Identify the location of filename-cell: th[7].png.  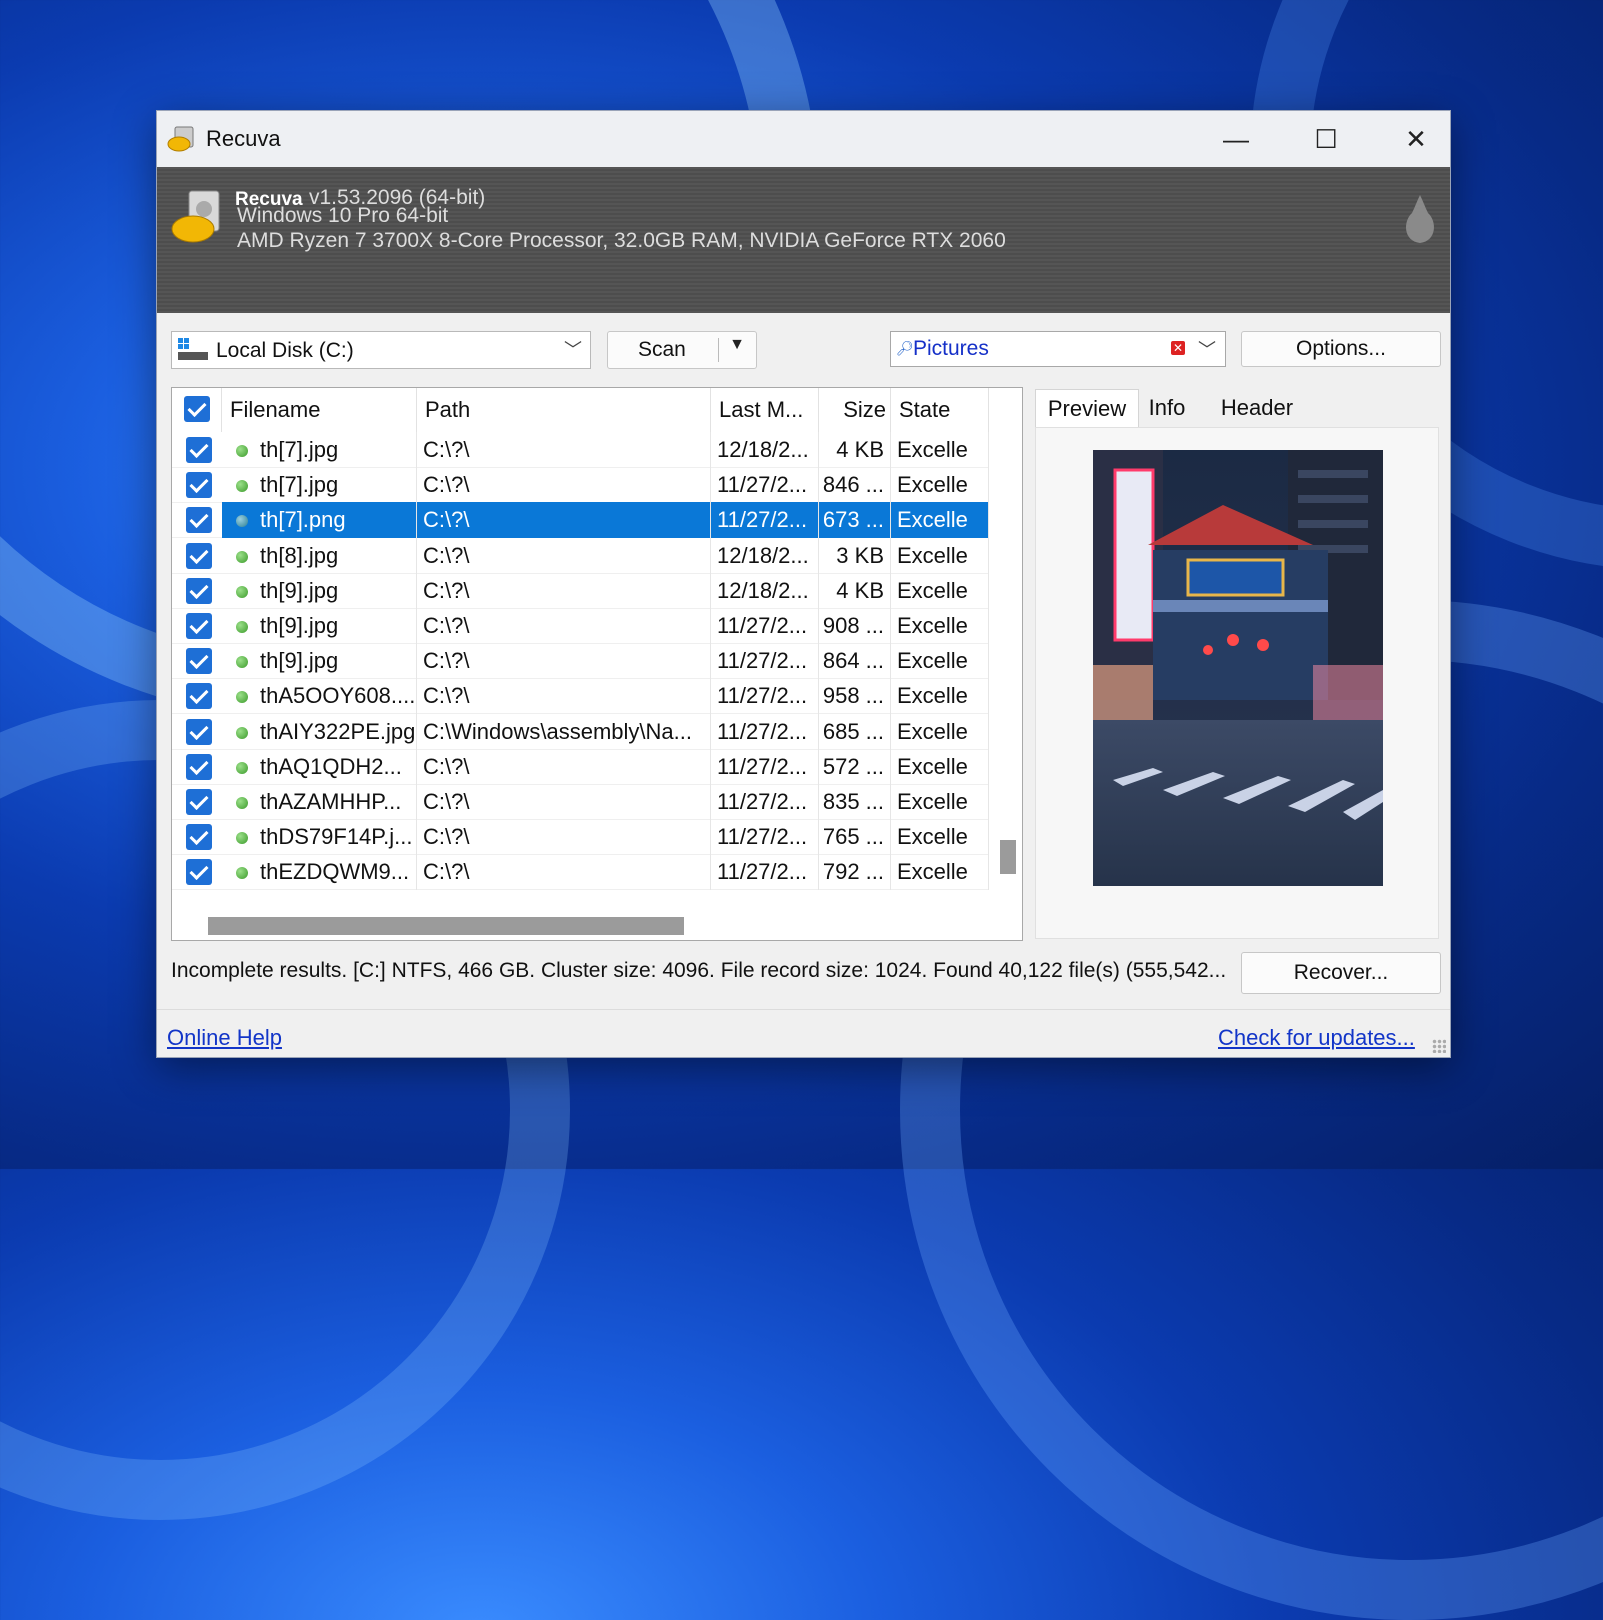
(319, 520).